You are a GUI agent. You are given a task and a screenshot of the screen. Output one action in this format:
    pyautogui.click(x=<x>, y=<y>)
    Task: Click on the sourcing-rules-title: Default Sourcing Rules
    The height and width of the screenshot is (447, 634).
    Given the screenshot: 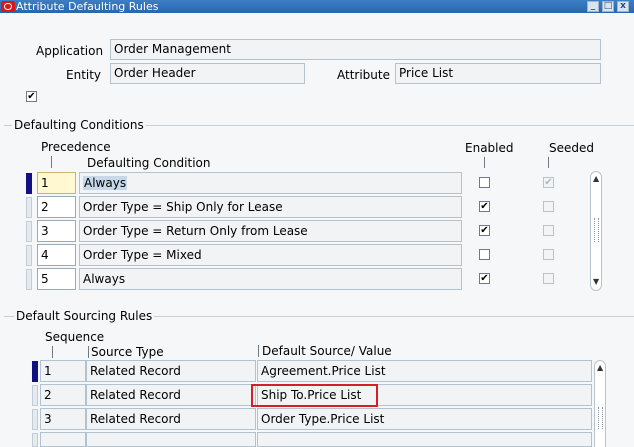 What is the action you would take?
    pyautogui.click(x=84, y=316)
    